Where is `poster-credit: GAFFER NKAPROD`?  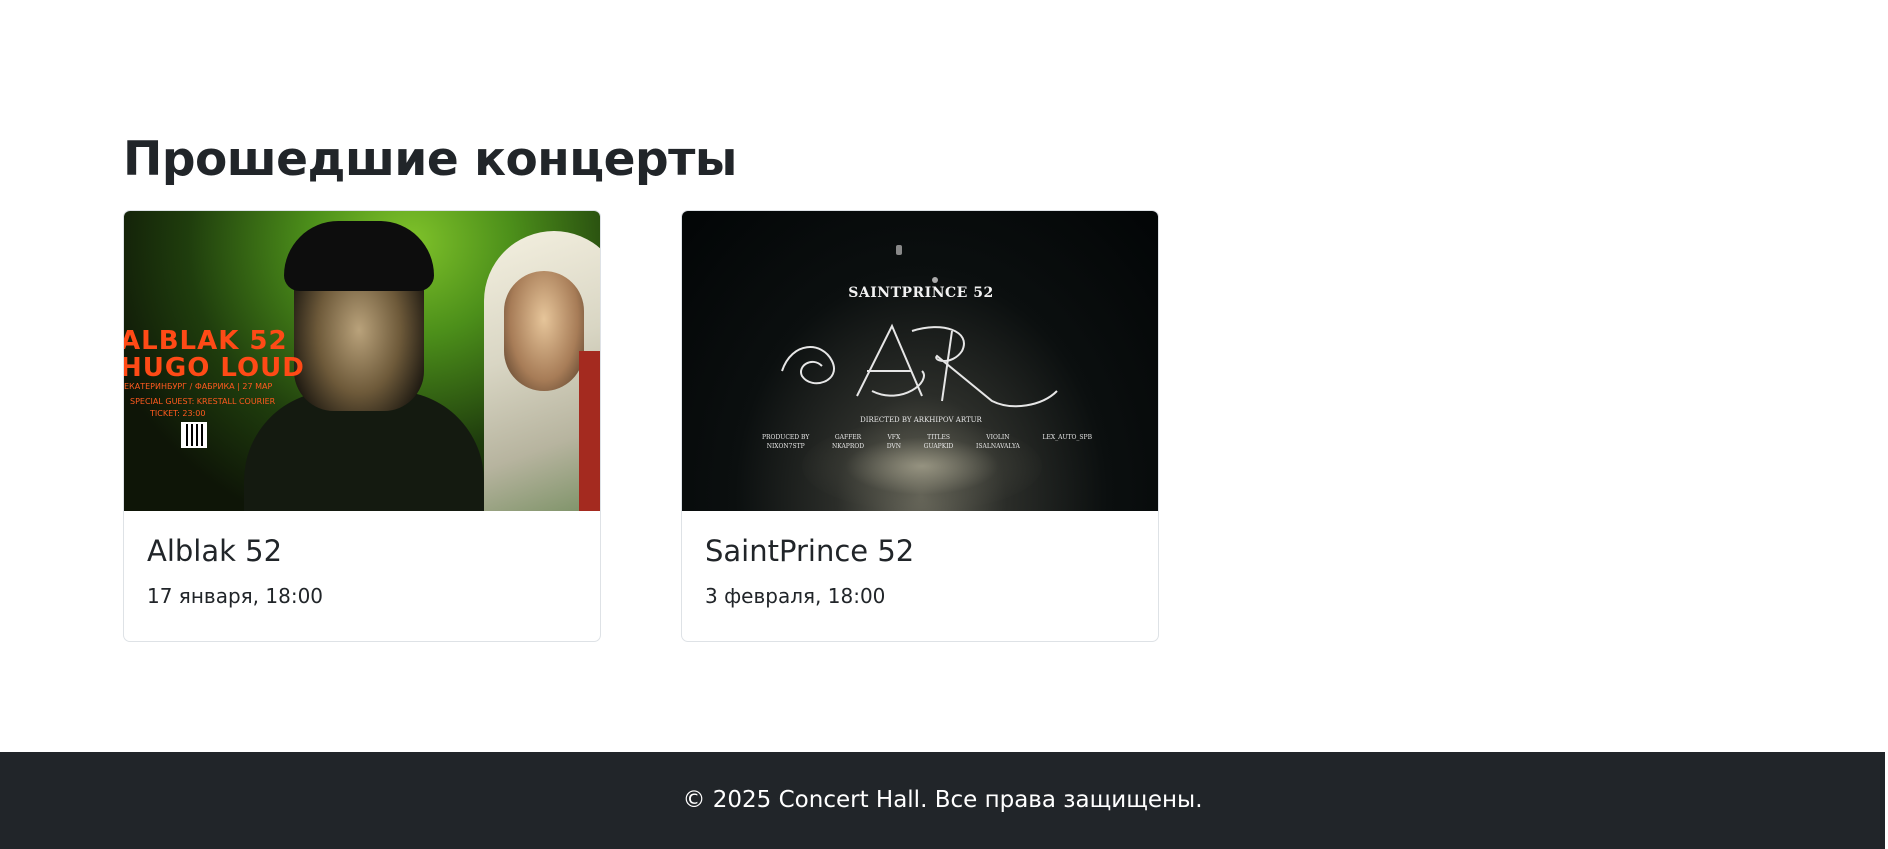
poster-credit: GAFFER NKAPROD is located at coordinates (848, 442).